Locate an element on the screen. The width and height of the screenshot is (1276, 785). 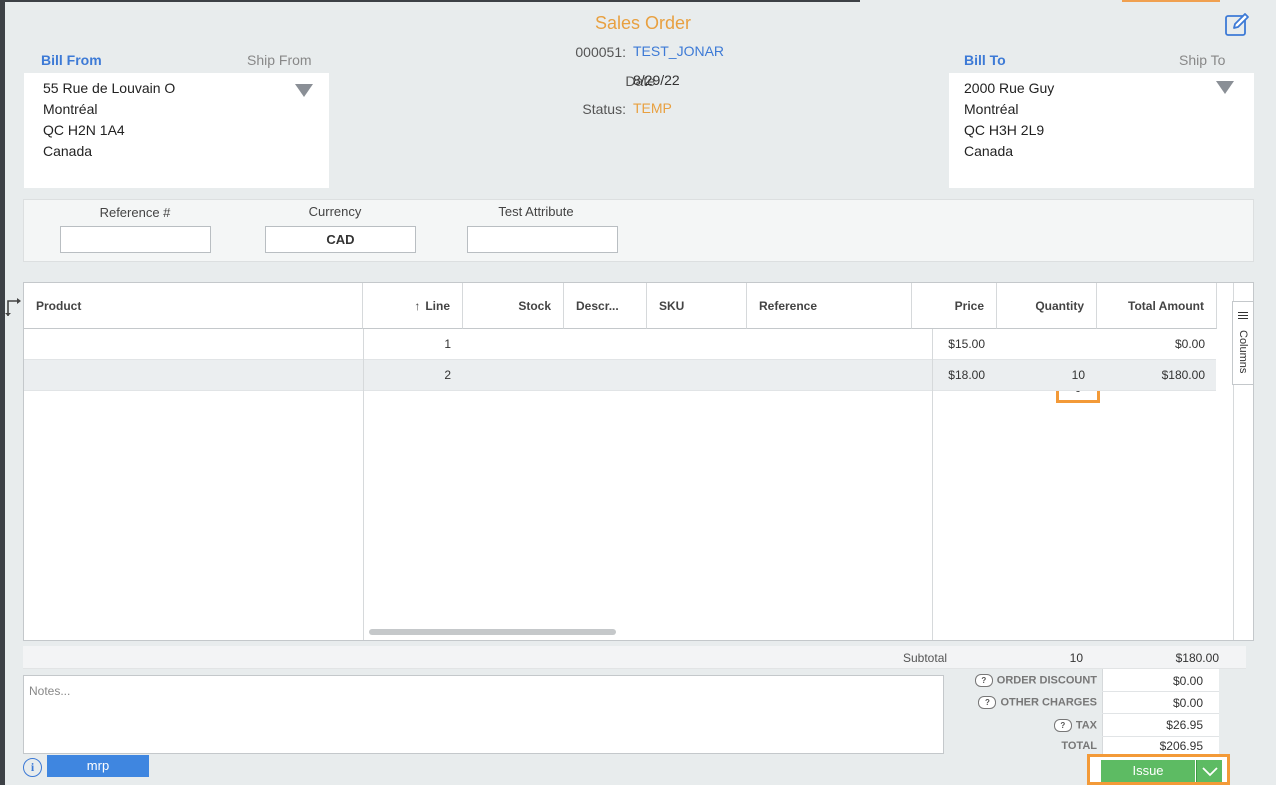
bill-to-address-box: 2000 Rue Guy Montréal QC H3H 2L9 Canada is located at coordinates (1101, 130).